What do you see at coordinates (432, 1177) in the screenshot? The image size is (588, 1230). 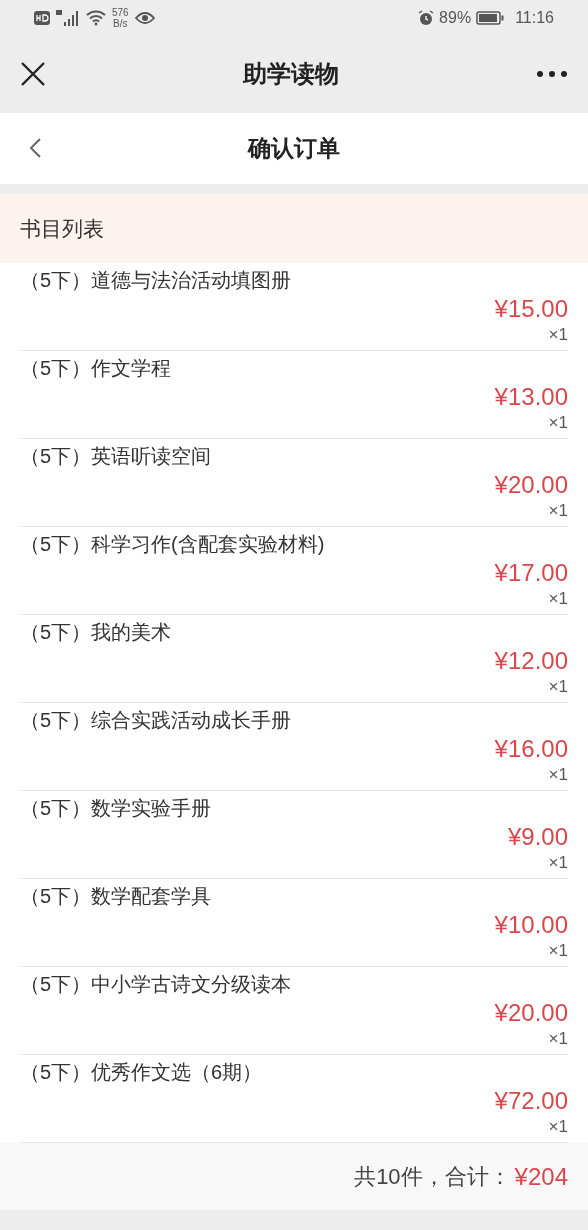 I see `order-summary: 共10件，合计：` at bounding box center [432, 1177].